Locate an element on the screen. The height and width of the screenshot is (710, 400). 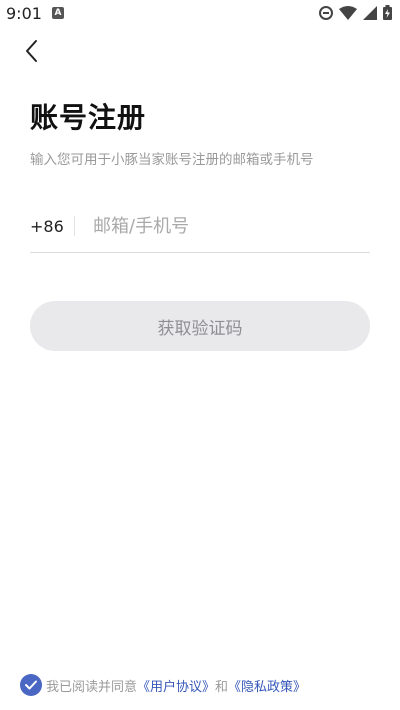
chevron-left-icon is located at coordinates (31, 51).